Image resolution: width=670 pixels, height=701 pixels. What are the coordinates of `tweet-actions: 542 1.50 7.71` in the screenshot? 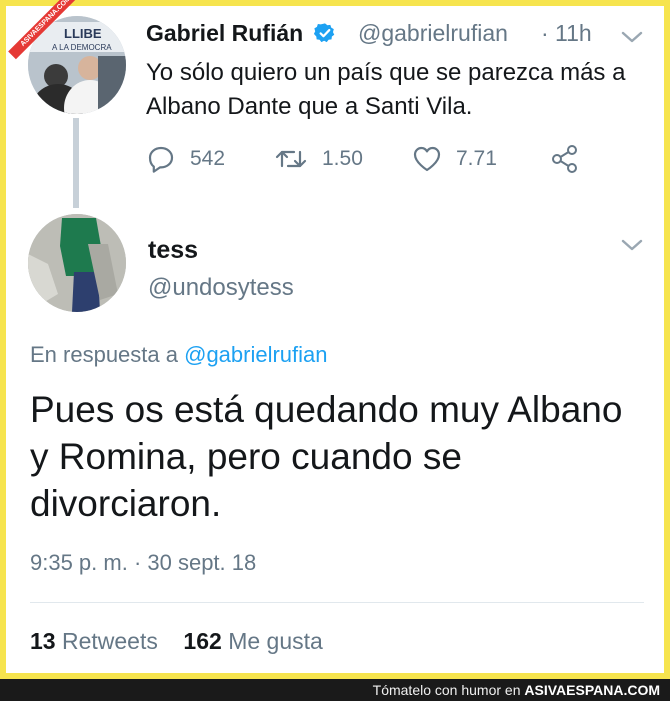 It's located at (396, 159).